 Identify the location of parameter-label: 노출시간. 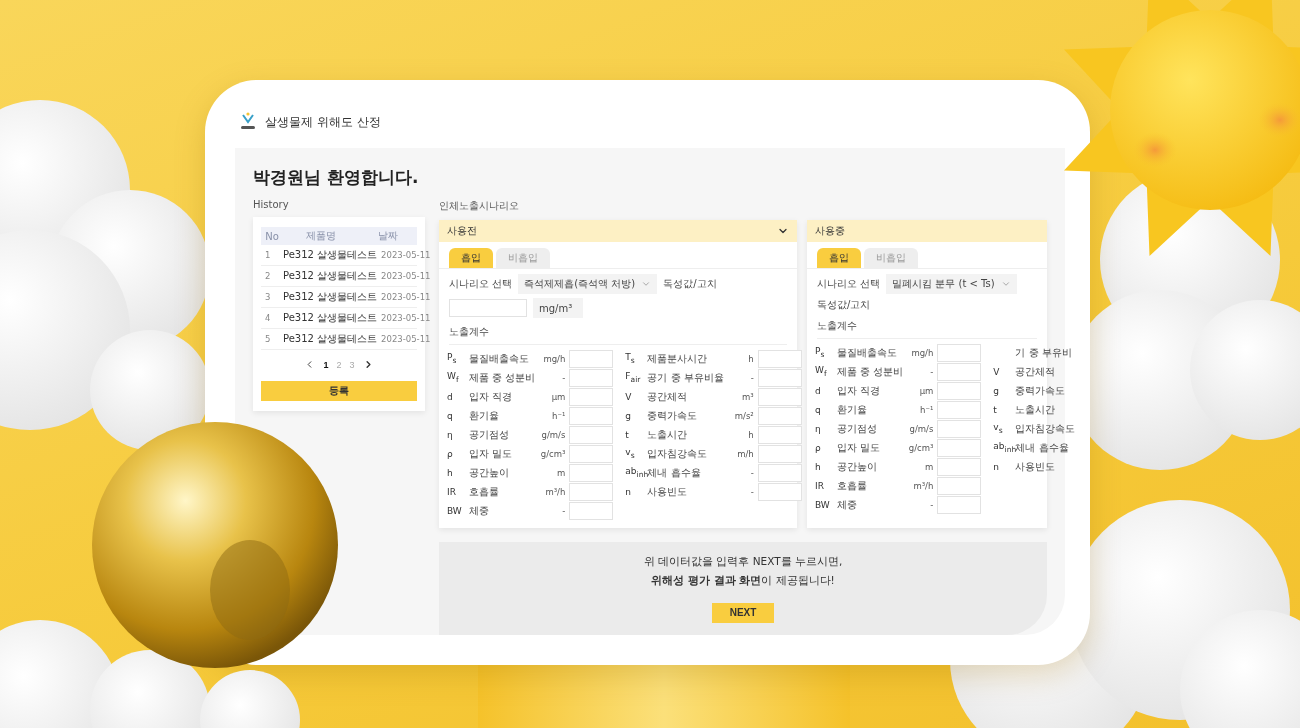
(668, 434).